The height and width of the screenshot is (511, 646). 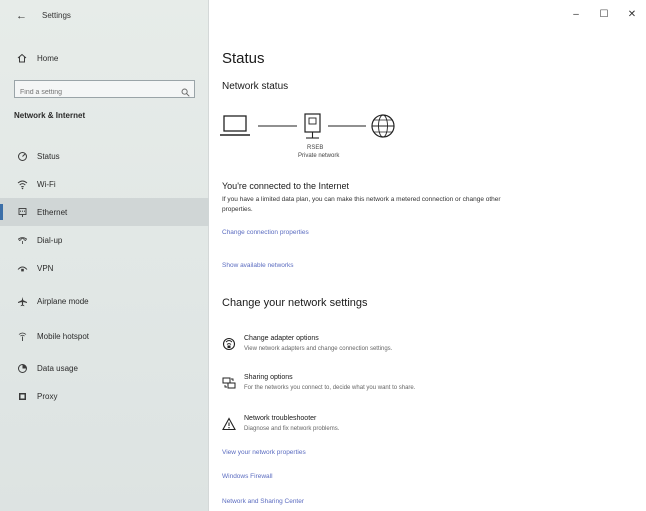 What do you see at coordinates (285, 186) in the screenshot?
I see `connection-status-title: You're connected to the Internet` at bounding box center [285, 186].